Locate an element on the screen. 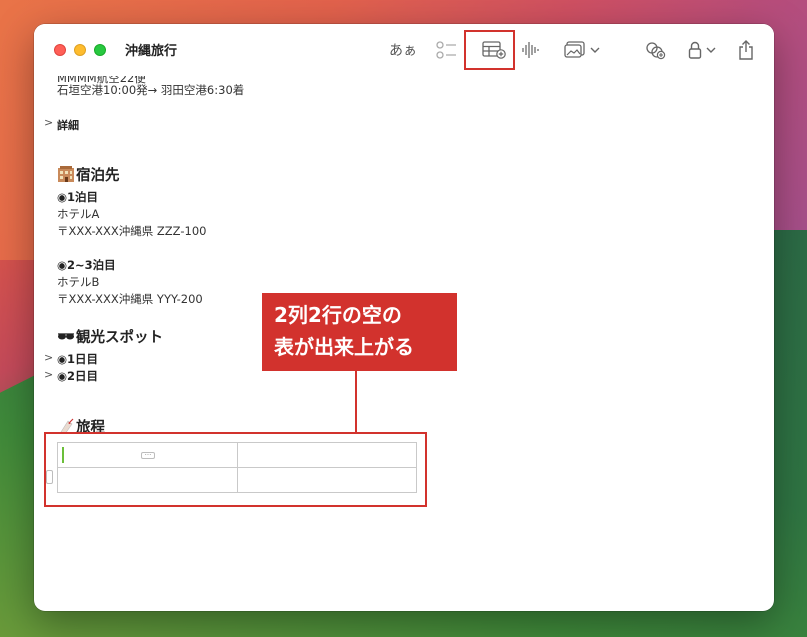 The image size is (807, 637). maximize-window-button is located at coordinates (100, 50).